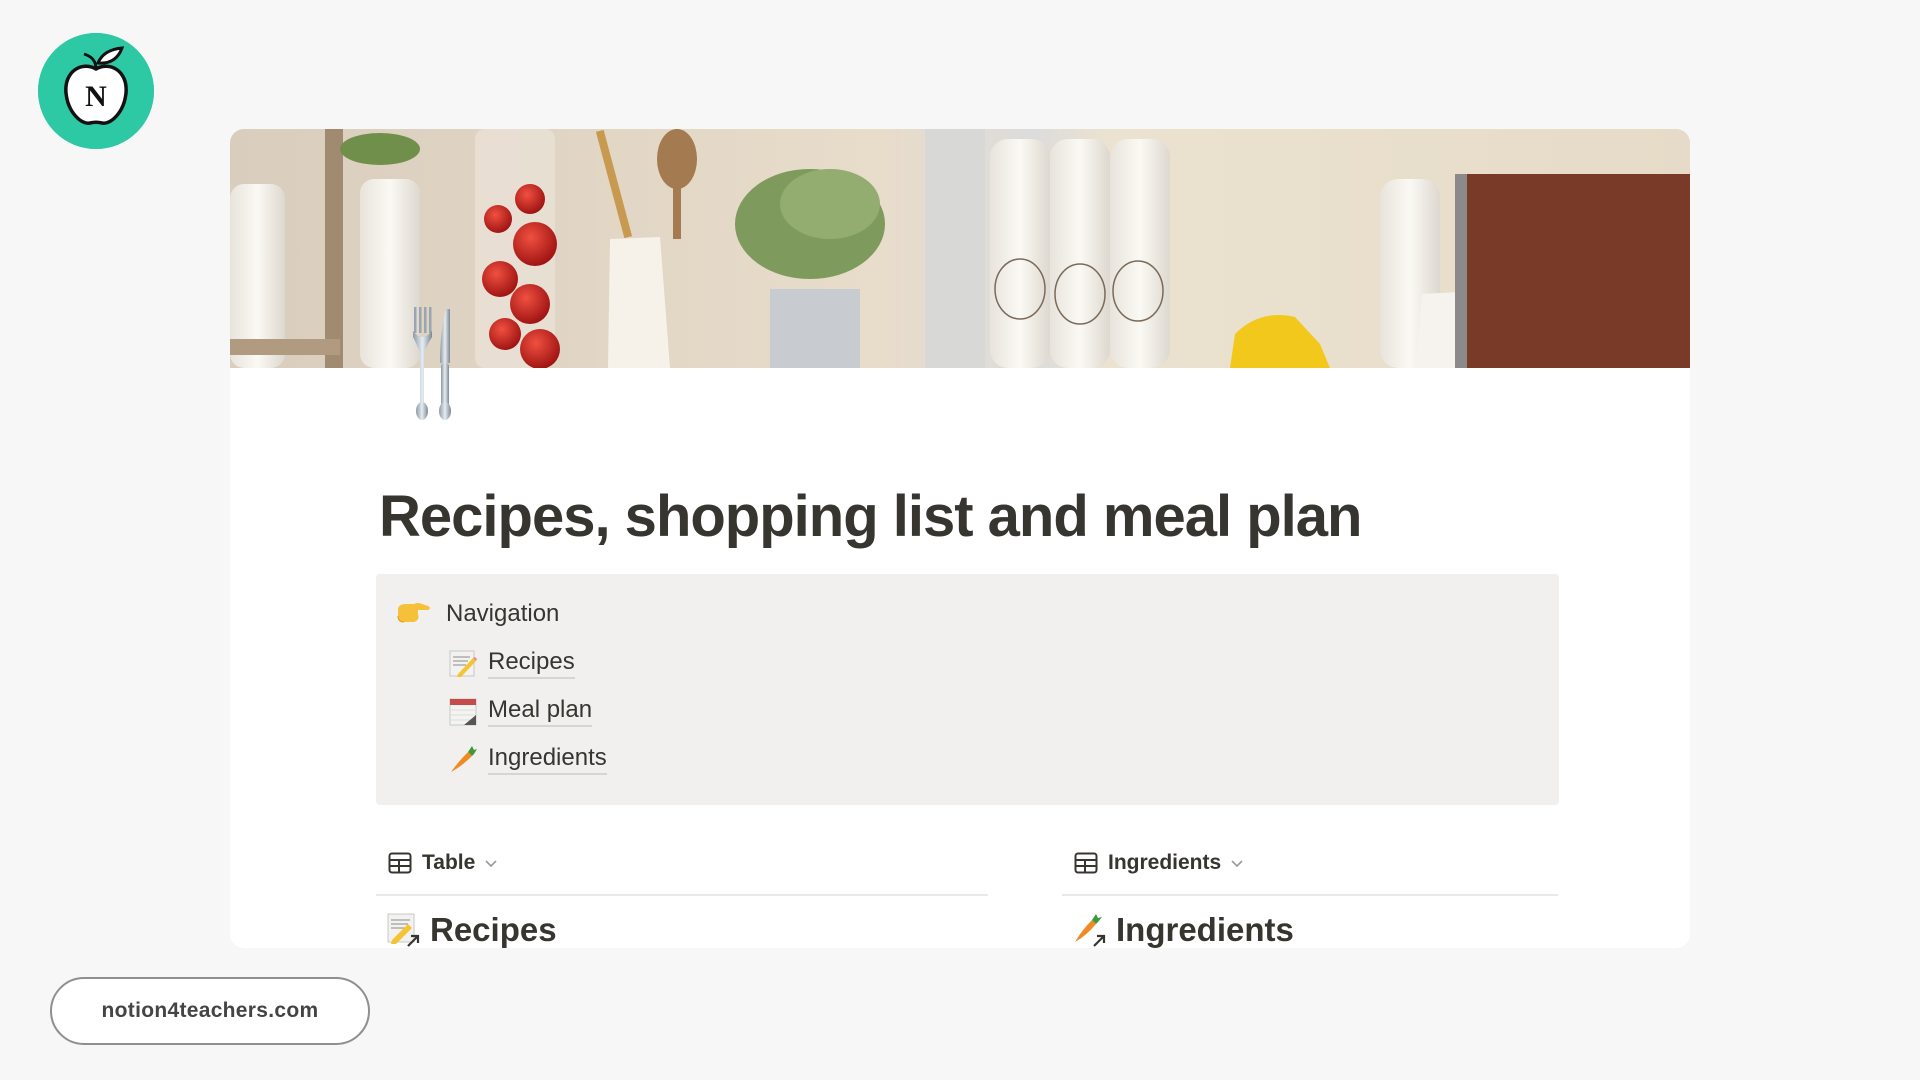 The height and width of the screenshot is (1080, 1920). Describe the element at coordinates (463, 711) in the screenshot. I see `spiral-calendar-icon` at that location.